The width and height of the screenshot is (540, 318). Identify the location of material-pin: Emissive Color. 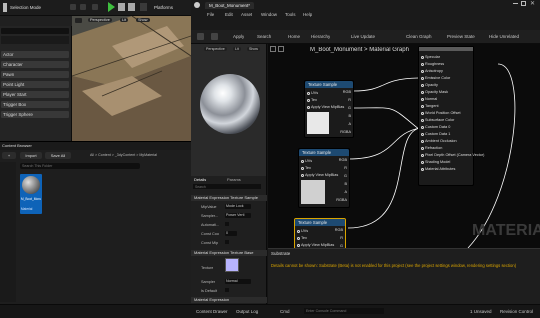
(435, 78).